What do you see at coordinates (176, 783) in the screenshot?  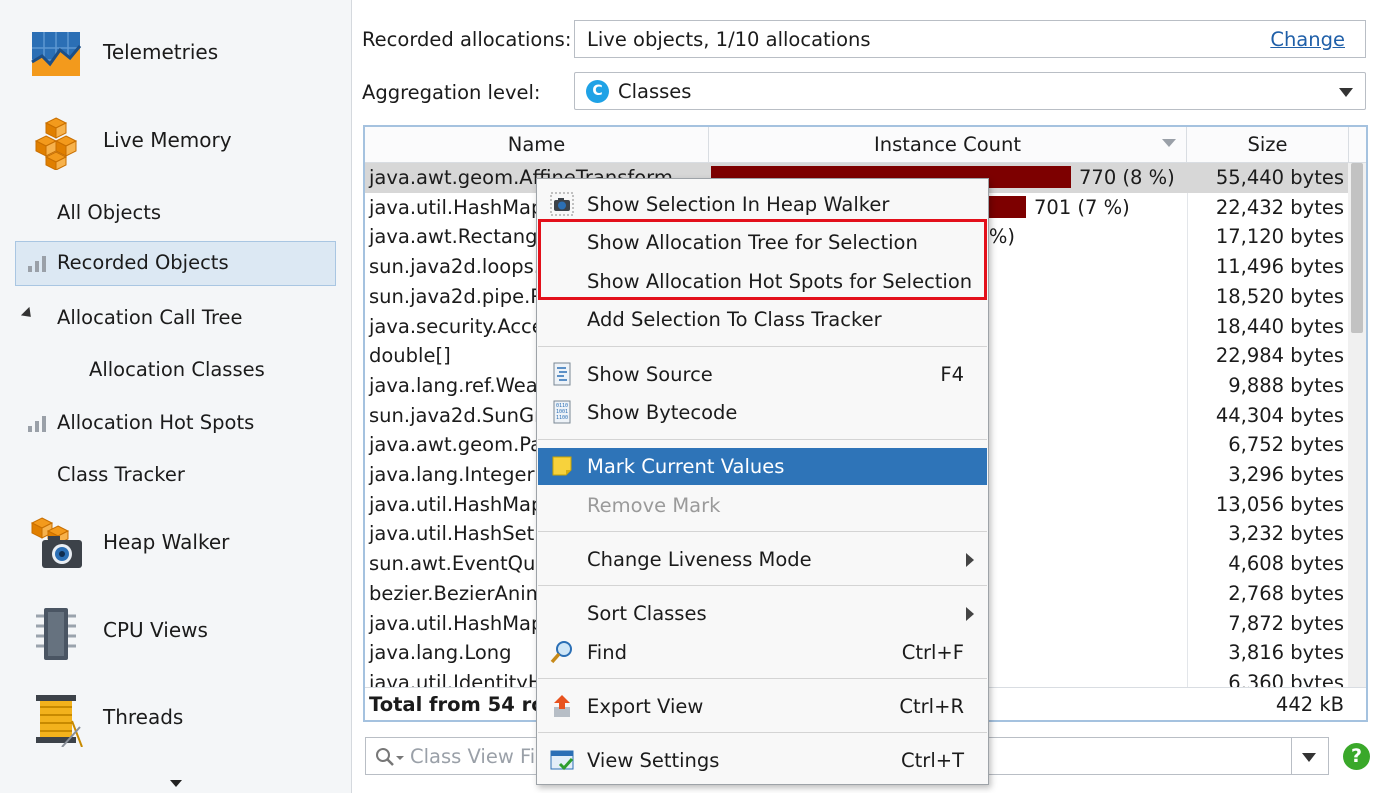 I see `scroll-more-arrow-icon` at bounding box center [176, 783].